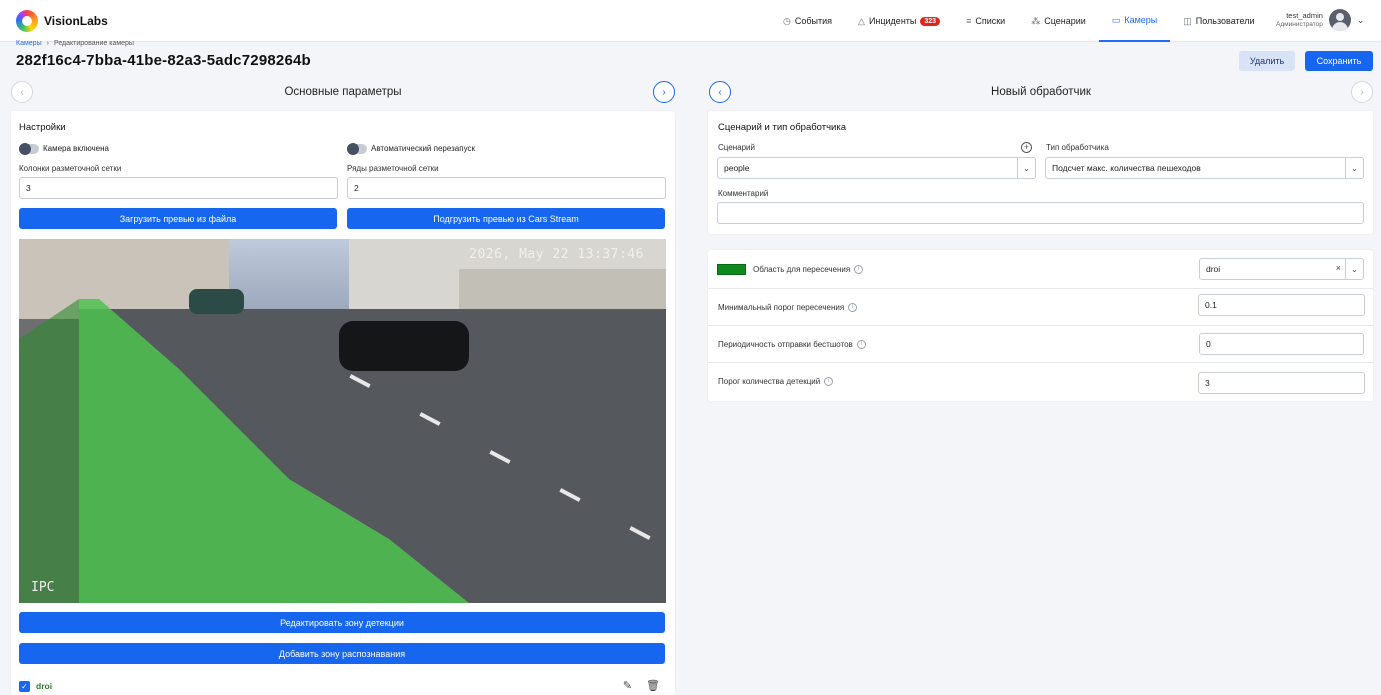 Image resolution: width=1381 pixels, height=695 pixels. Describe the element at coordinates (556, 254) in the screenshot. I see `preview-timestamp: 2026, May 22 13:37:46` at that location.